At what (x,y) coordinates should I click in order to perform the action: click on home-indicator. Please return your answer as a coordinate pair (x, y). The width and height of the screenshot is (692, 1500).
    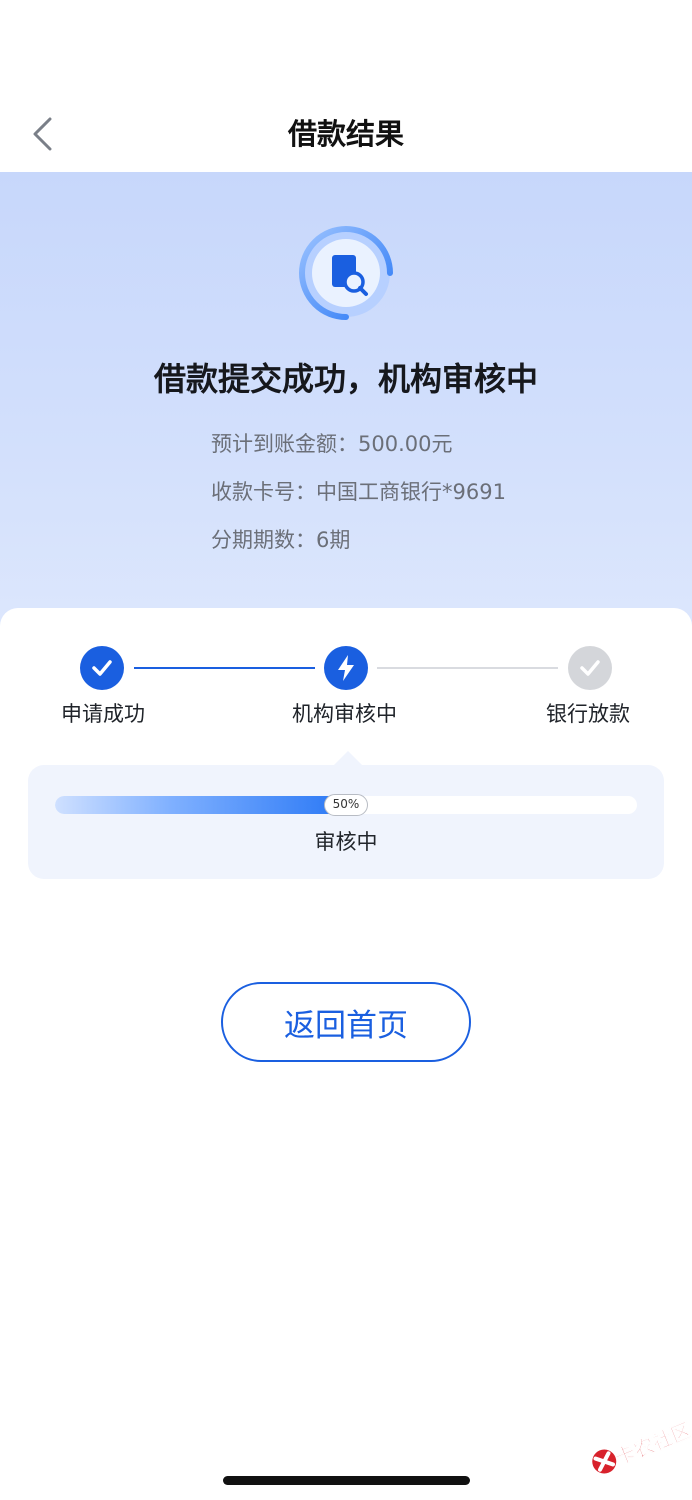
    Looking at the image, I should click on (346, 1480).